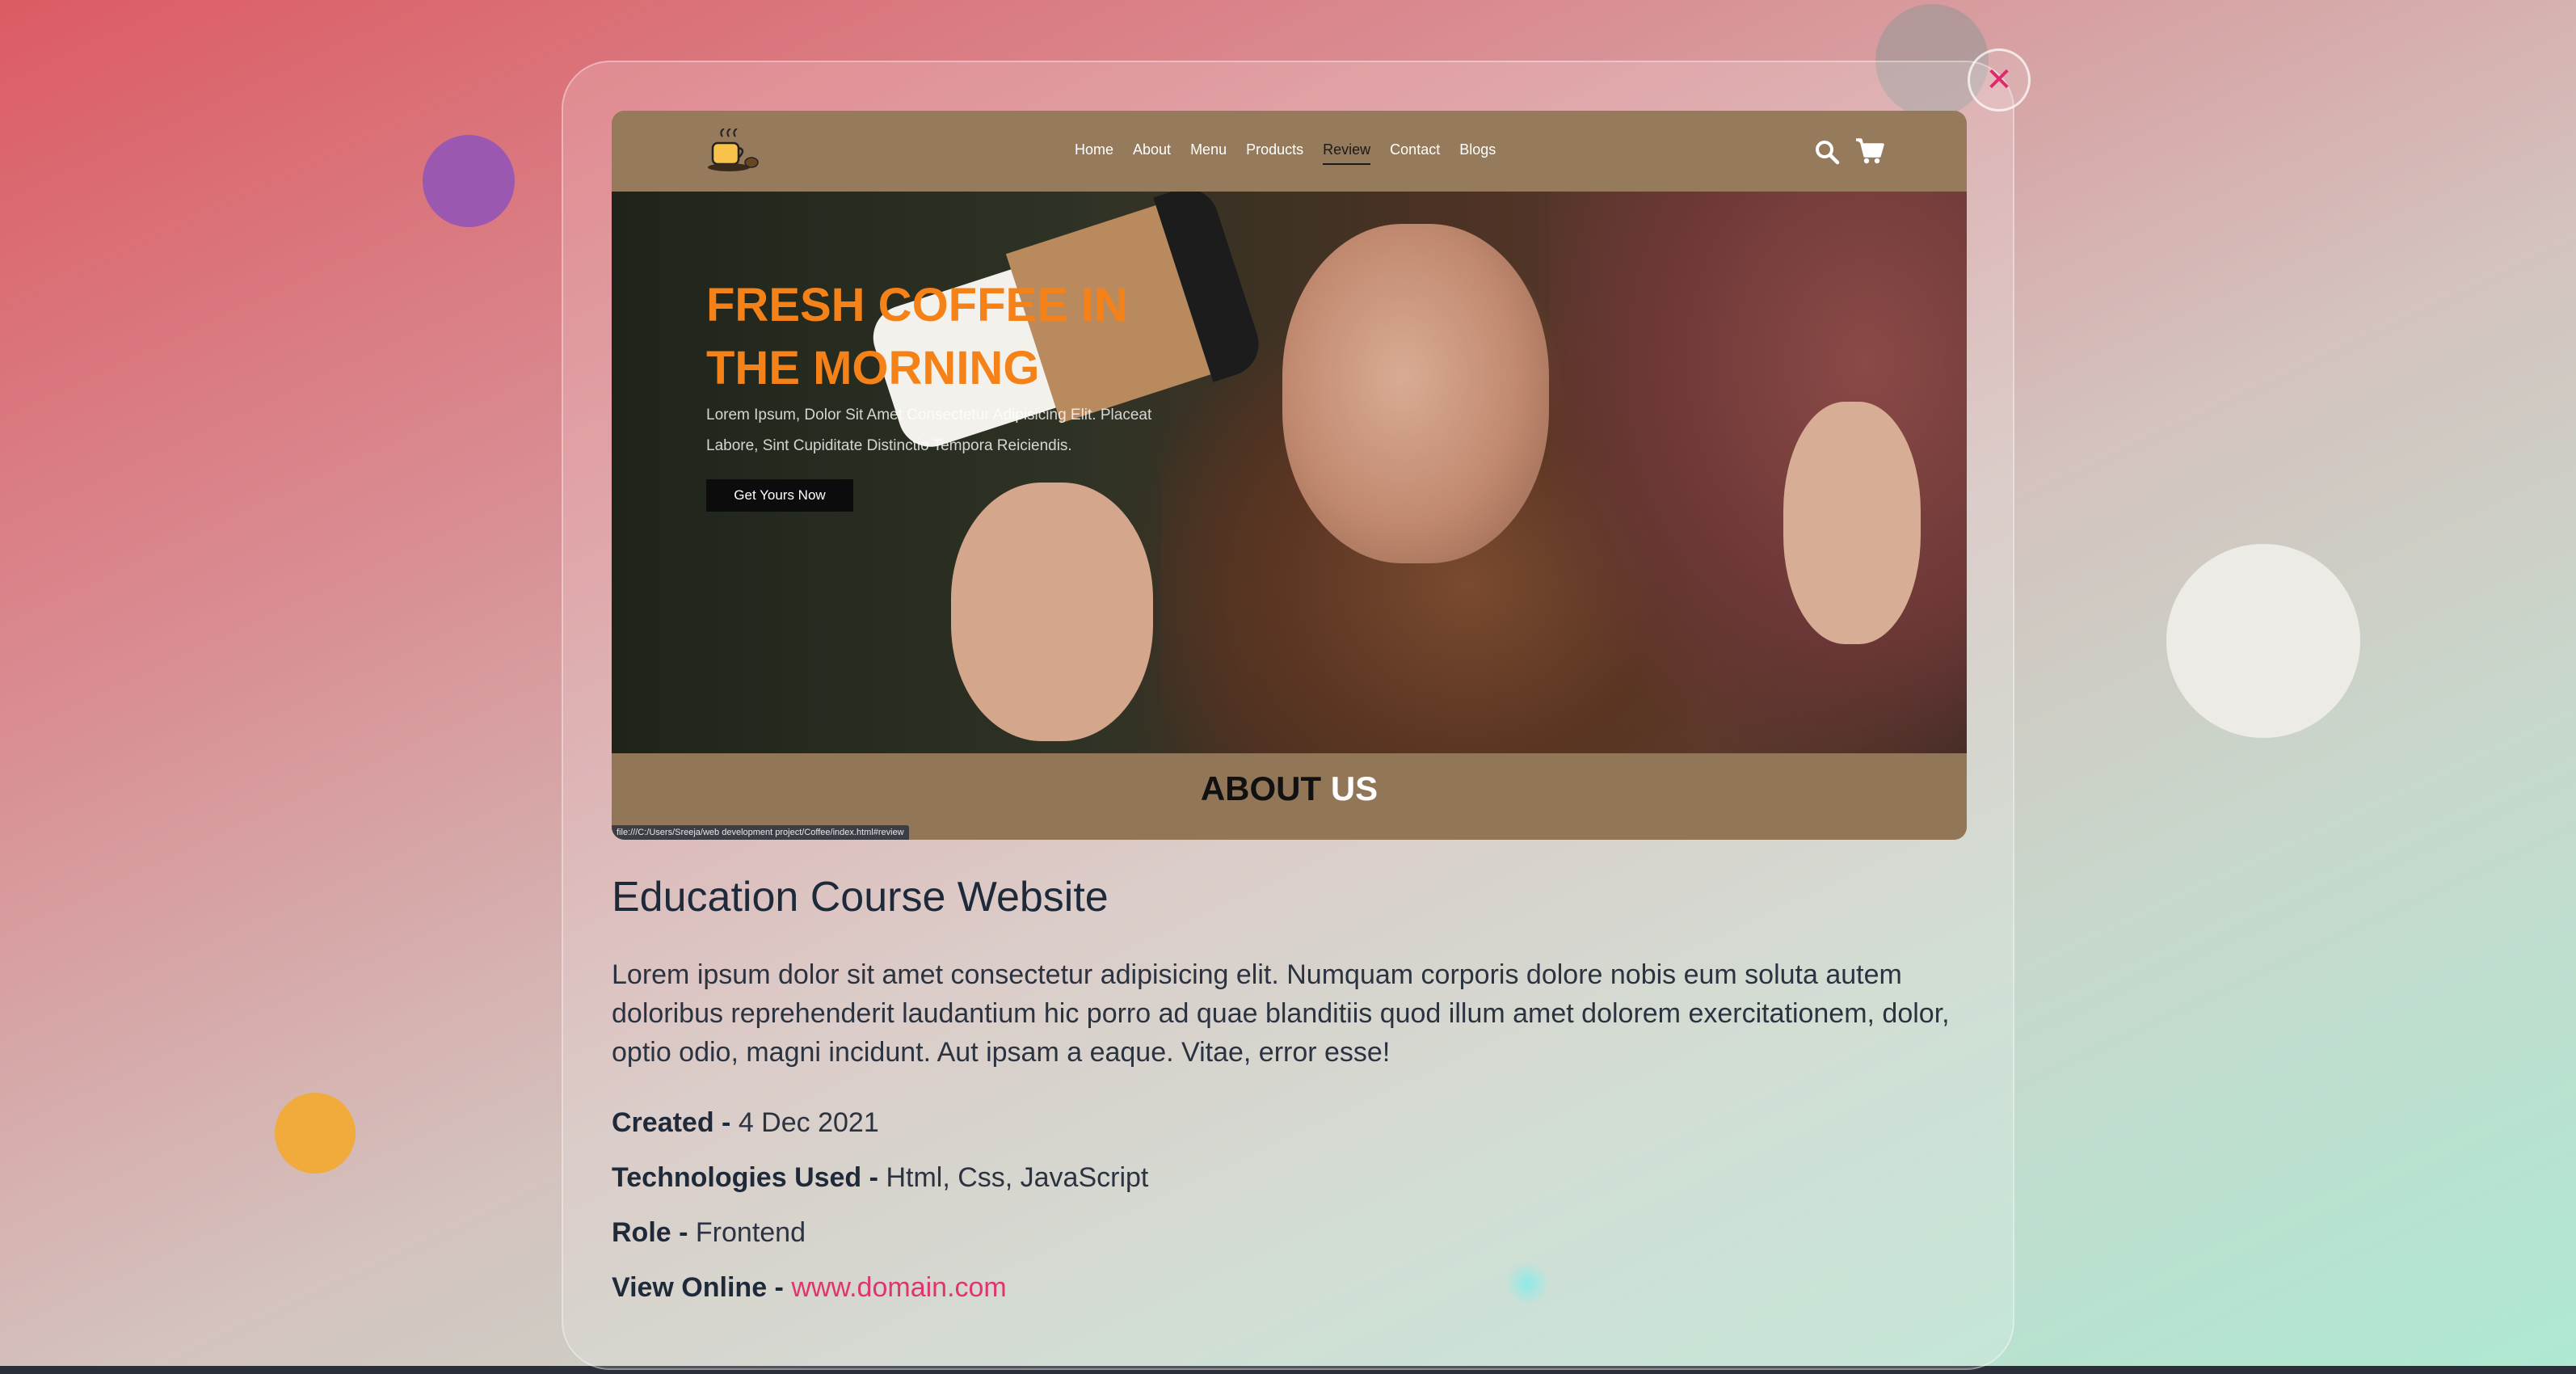 This screenshot has width=2576, height=1374. What do you see at coordinates (650, 1232) in the screenshot?
I see `role-label: Role -` at bounding box center [650, 1232].